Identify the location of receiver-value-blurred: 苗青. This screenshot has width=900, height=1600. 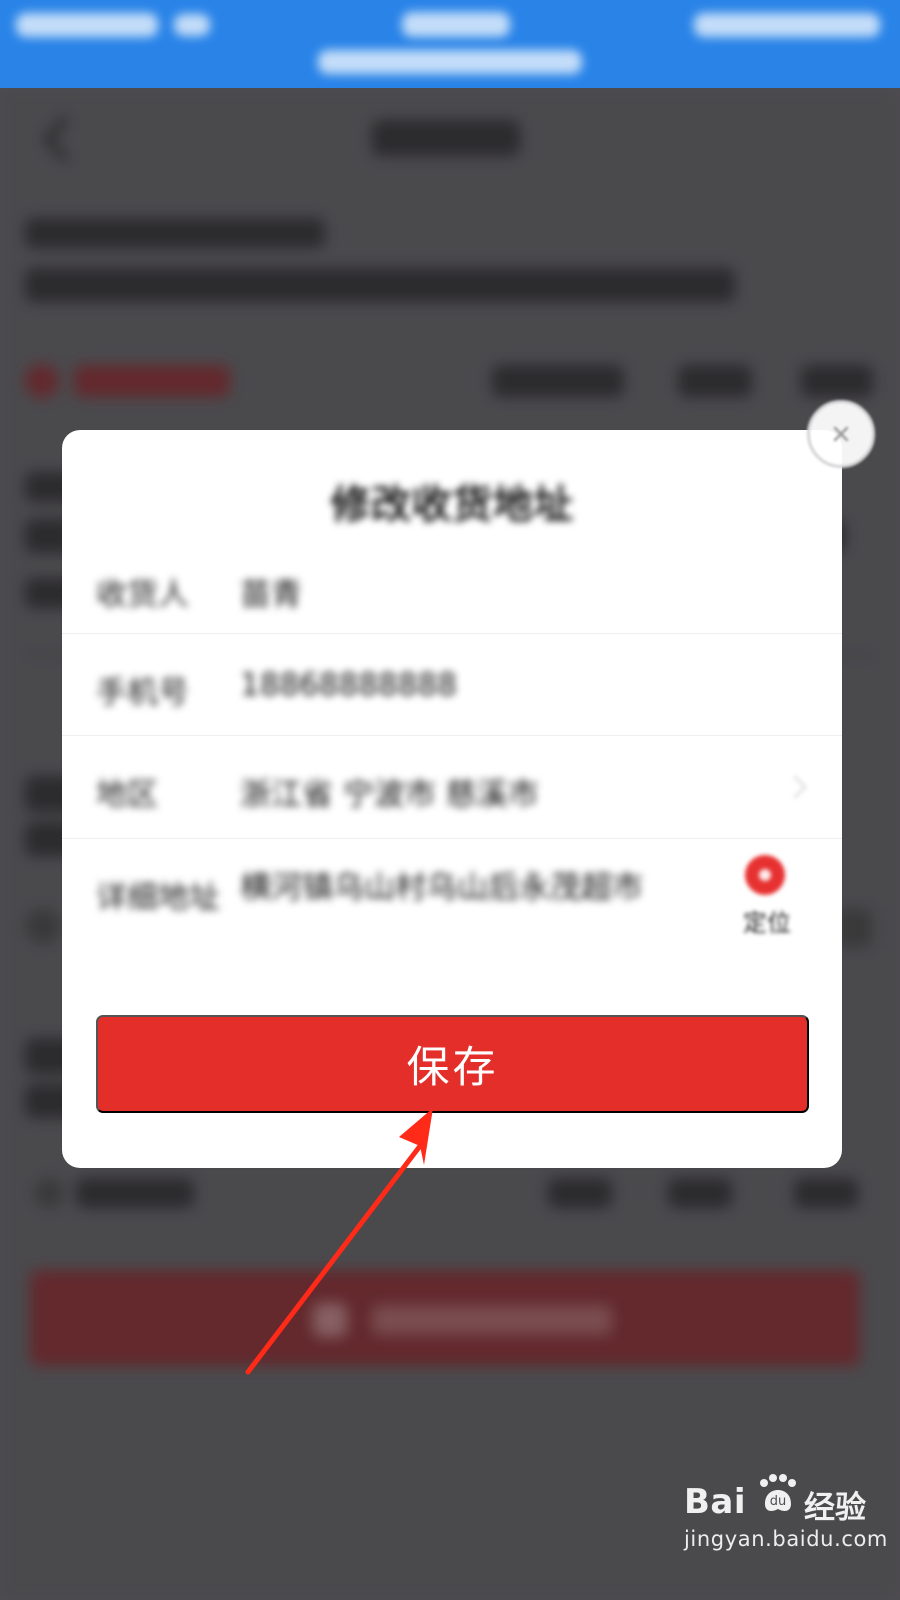
(271, 591).